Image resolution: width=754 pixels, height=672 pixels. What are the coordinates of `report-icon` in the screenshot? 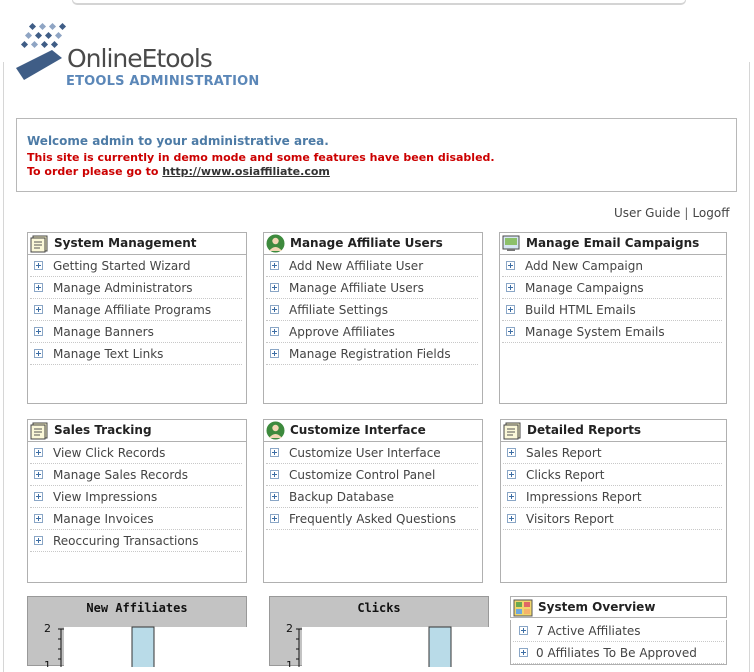 It's located at (512, 431).